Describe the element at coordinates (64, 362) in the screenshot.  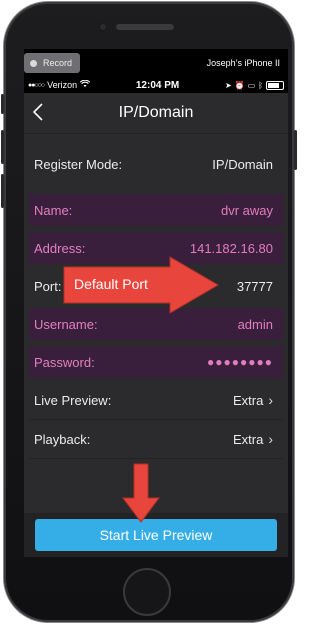
I see `password-label: Password:` at that location.